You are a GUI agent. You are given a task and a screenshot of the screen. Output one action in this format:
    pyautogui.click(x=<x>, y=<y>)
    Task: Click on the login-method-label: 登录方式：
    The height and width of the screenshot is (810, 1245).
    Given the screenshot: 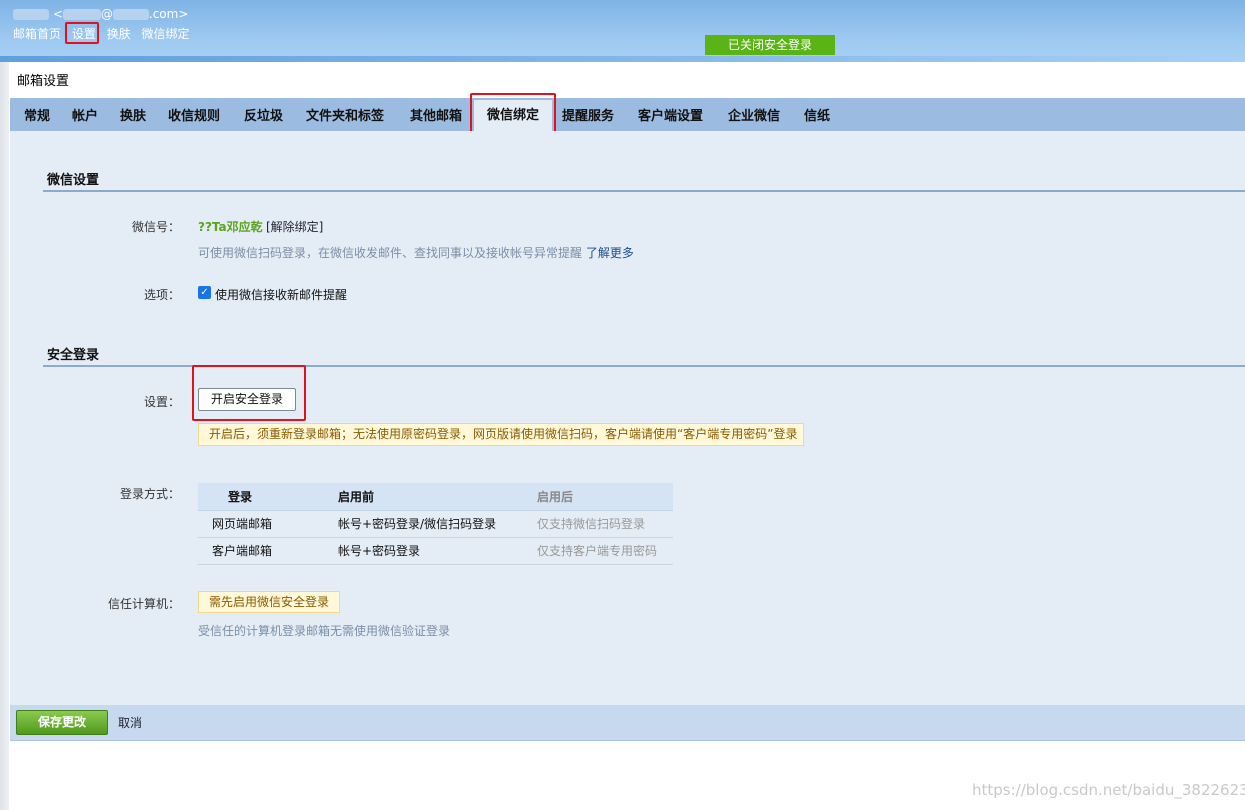 What is the action you would take?
    pyautogui.click(x=149, y=494)
    